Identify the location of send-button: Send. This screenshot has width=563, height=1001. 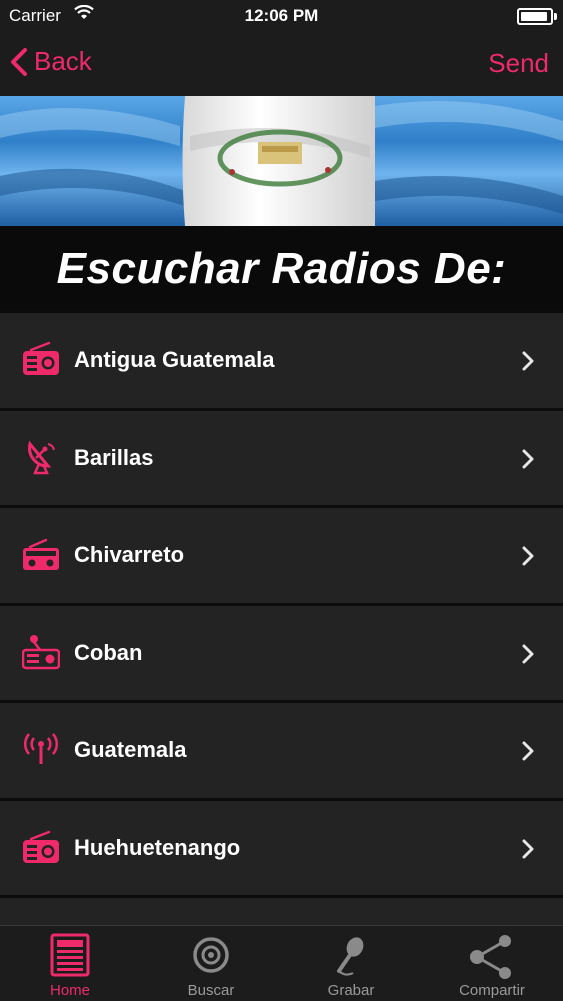
(518, 63).